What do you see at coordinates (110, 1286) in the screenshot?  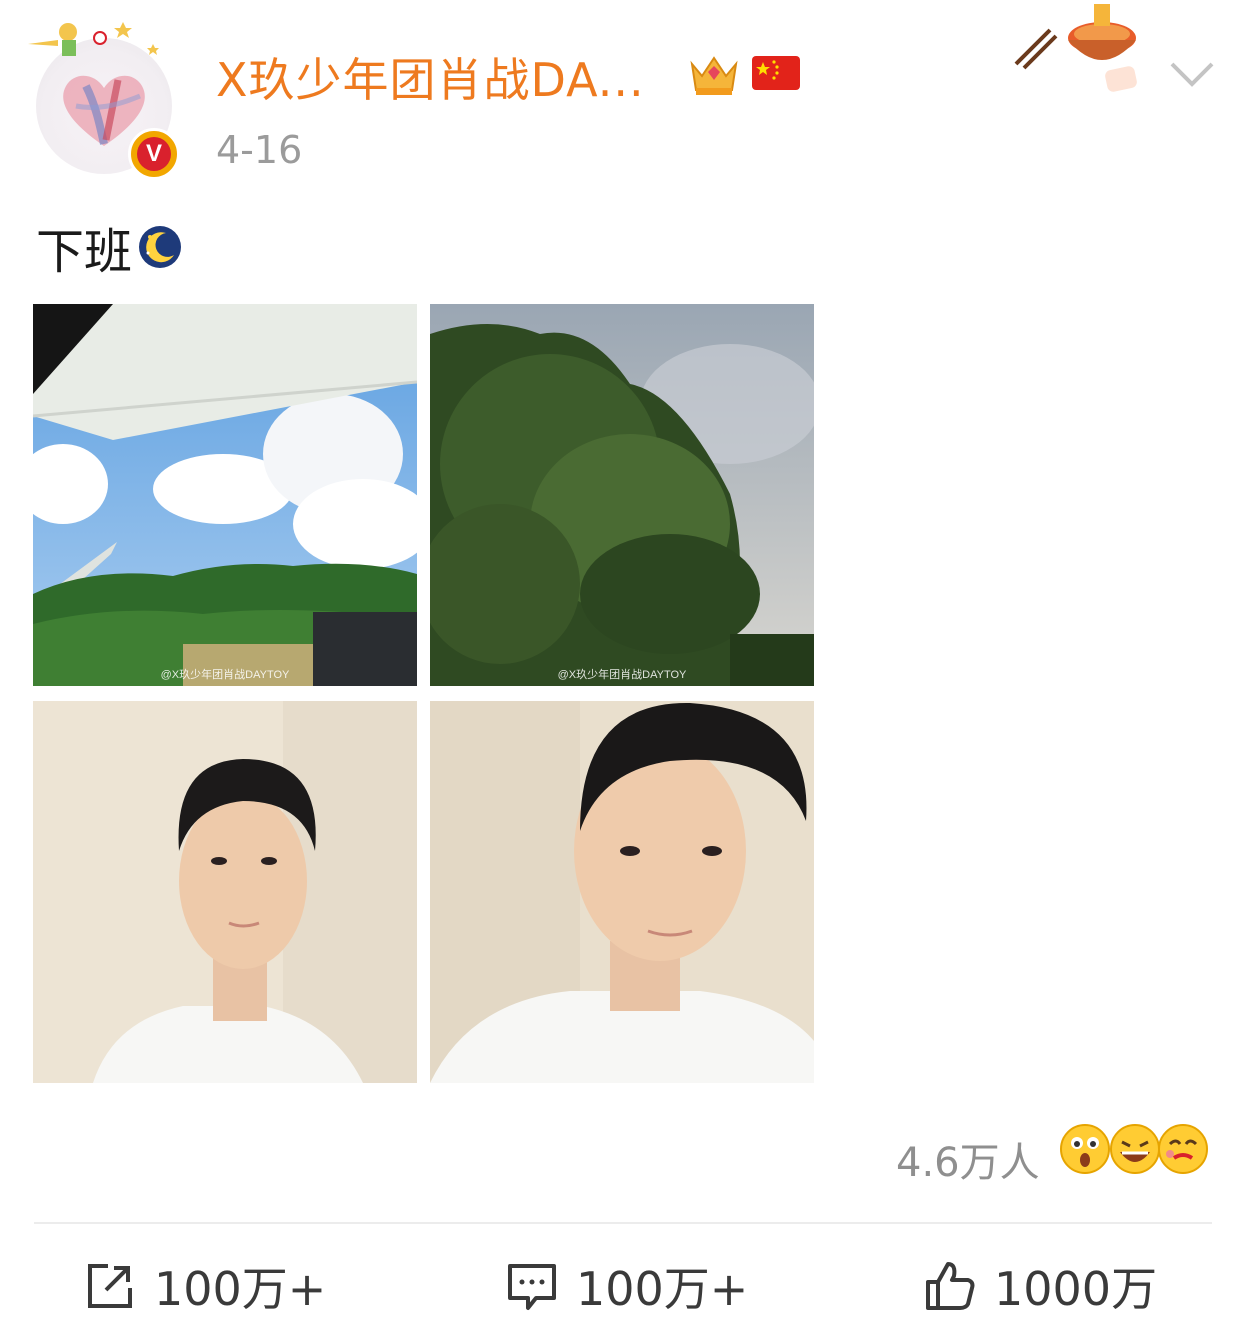 I see `share-icon` at bounding box center [110, 1286].